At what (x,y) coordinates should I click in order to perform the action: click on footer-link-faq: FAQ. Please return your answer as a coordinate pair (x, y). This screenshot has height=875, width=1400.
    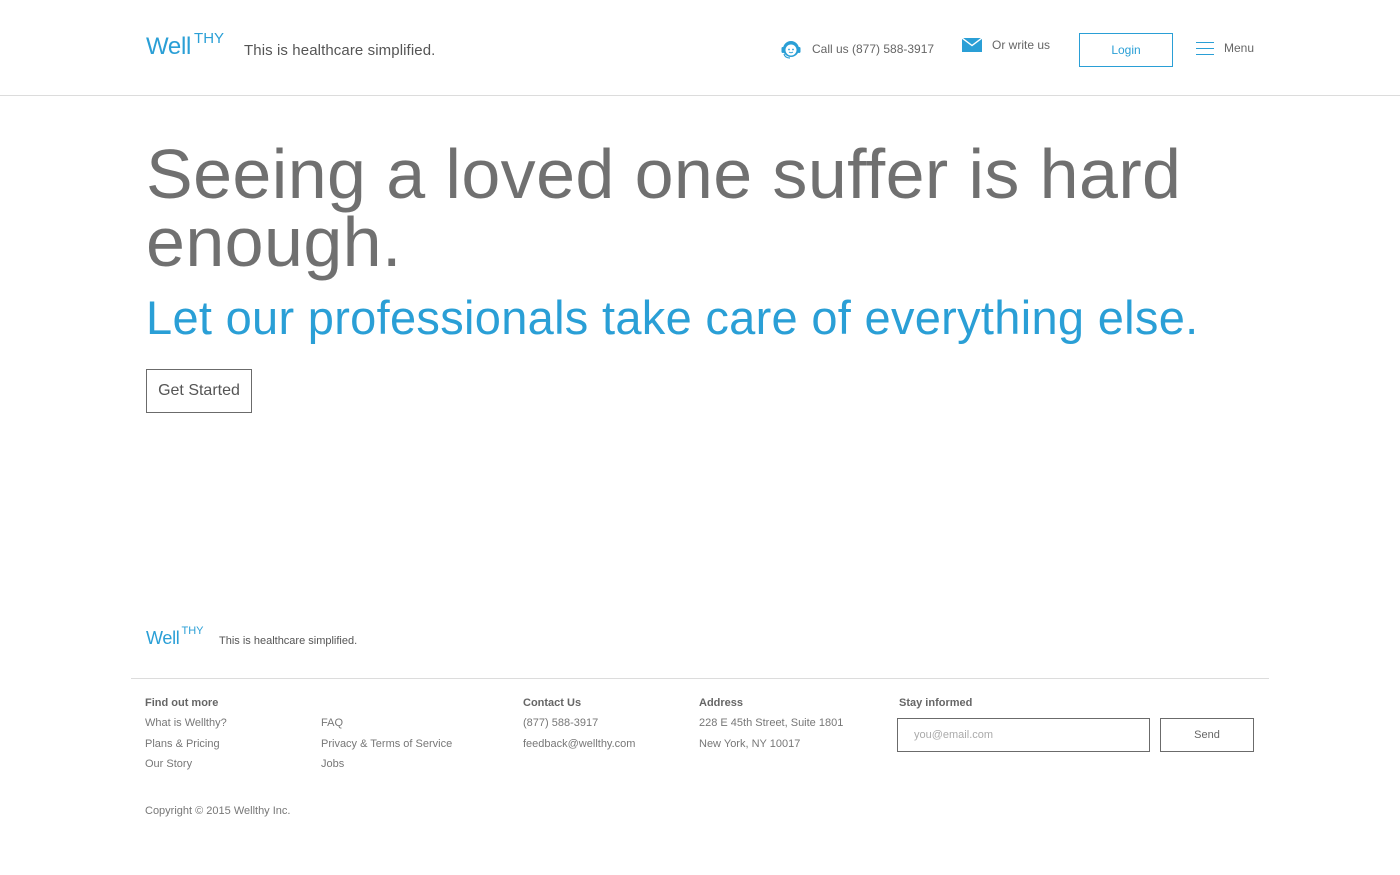
    Looking at the image, I should click on (386, 723).